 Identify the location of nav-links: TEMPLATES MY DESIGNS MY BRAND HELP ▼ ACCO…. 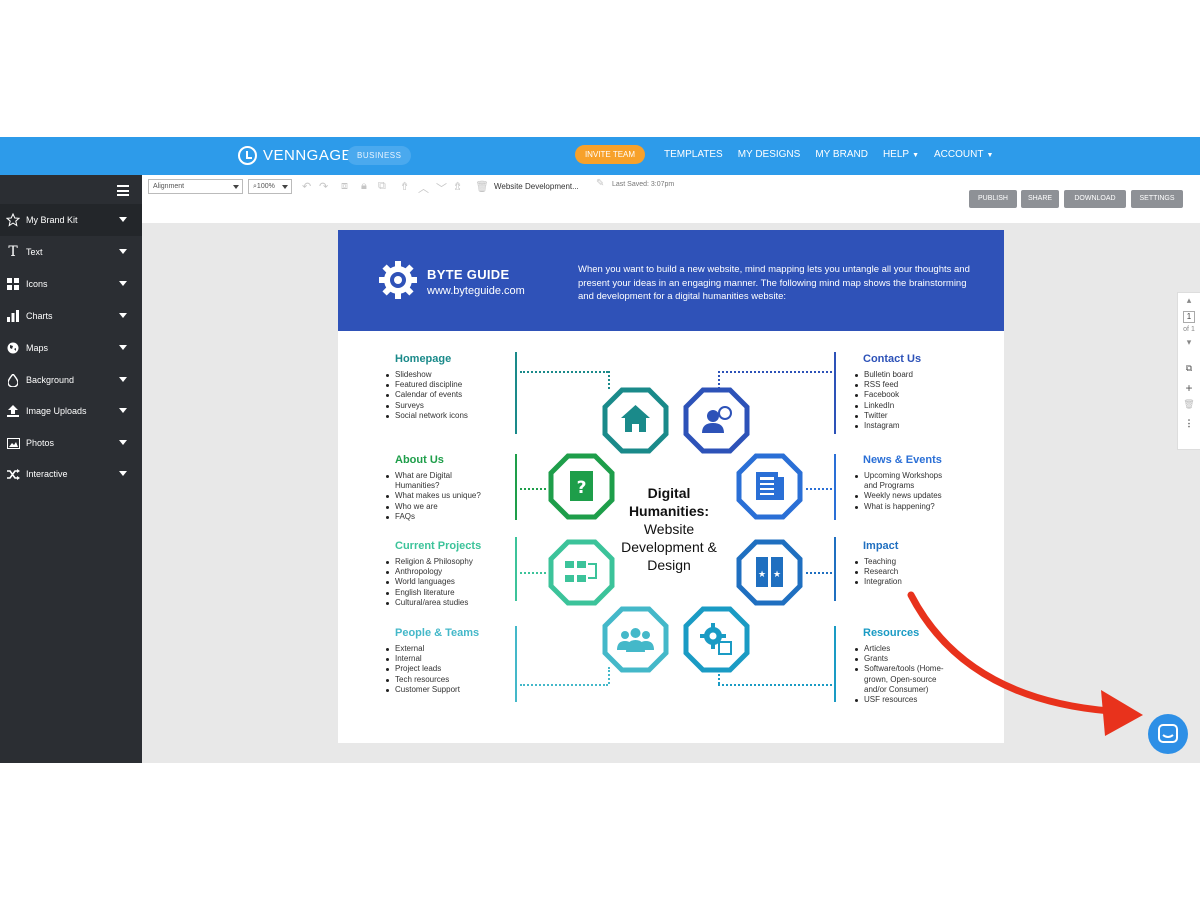
(828, 154).